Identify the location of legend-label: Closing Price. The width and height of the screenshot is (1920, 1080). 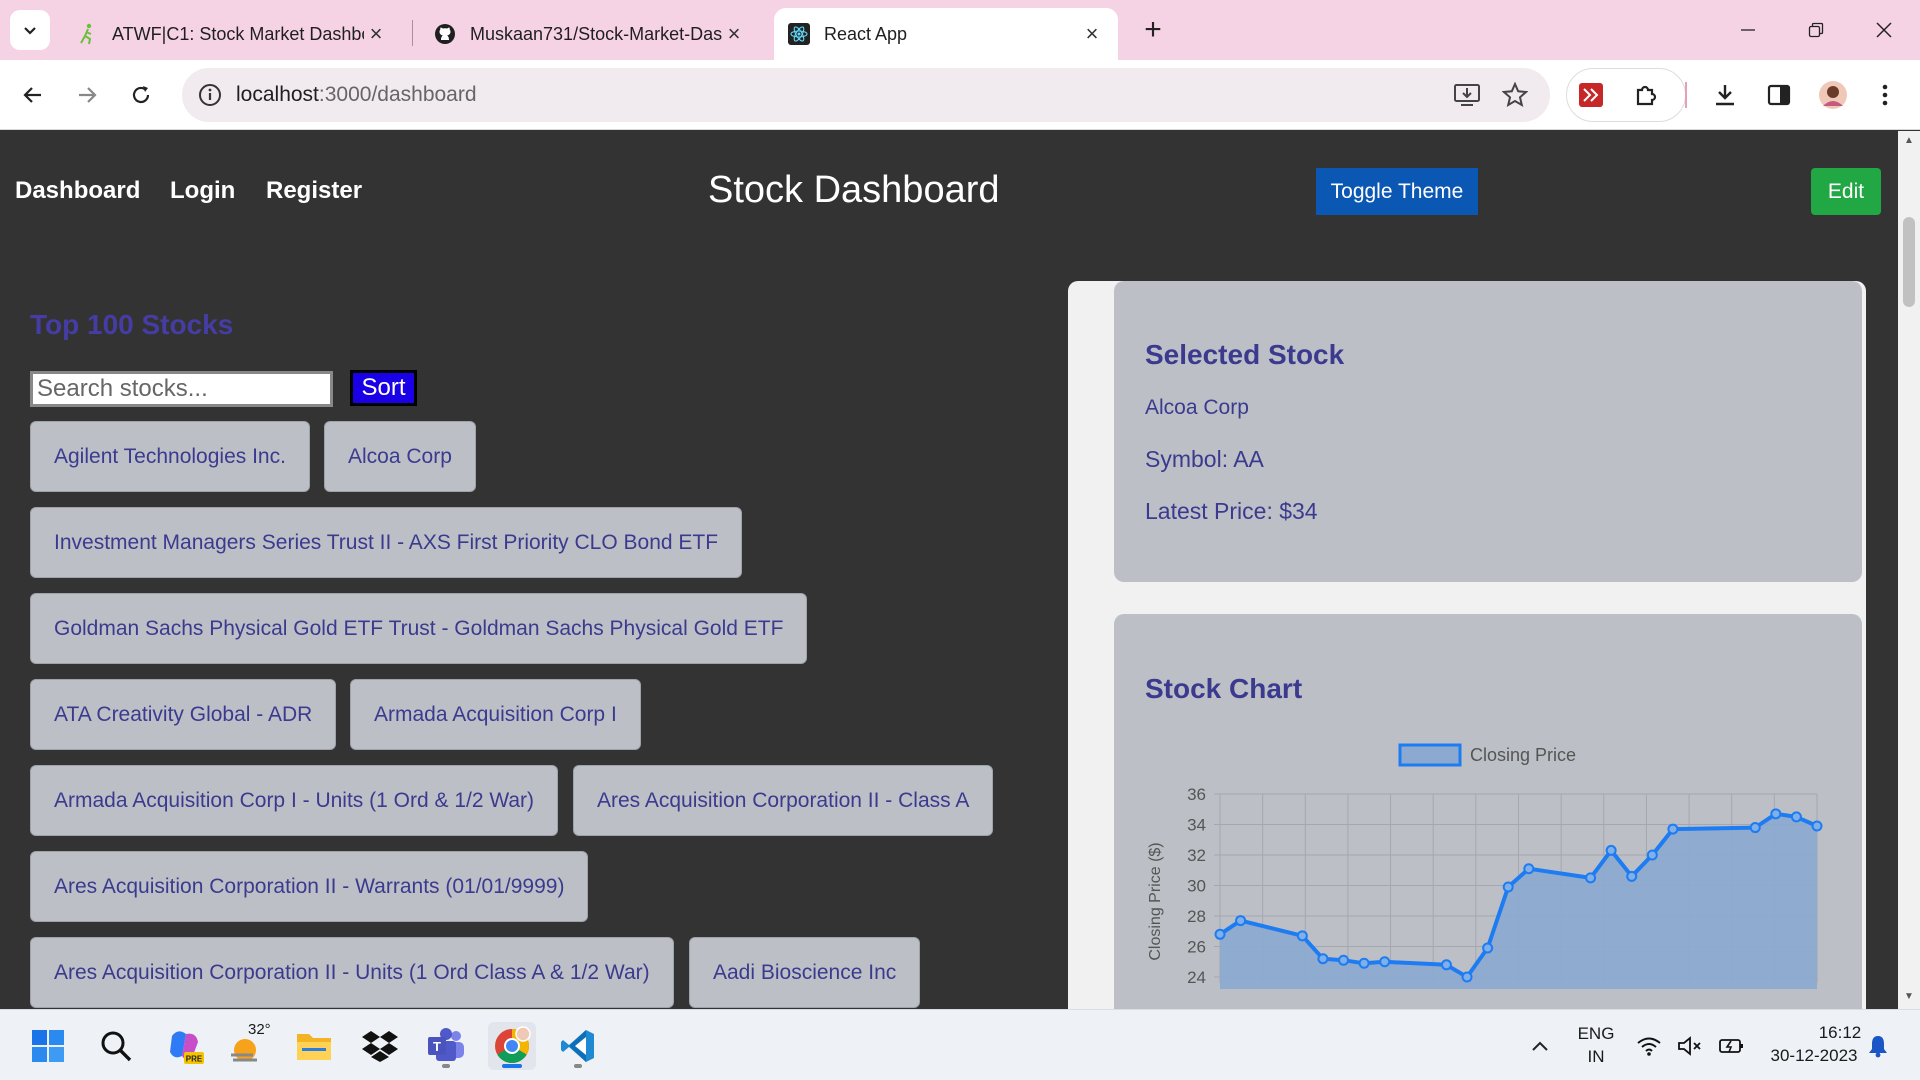
(1523, 755).